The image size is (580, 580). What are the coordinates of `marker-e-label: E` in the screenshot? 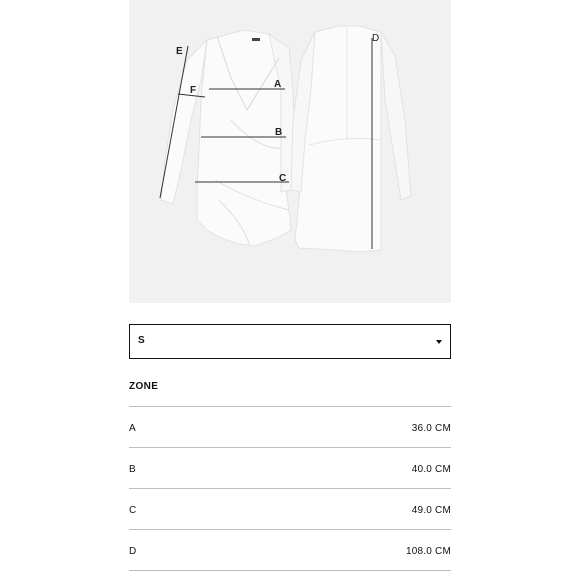 It's located at (179, 51).